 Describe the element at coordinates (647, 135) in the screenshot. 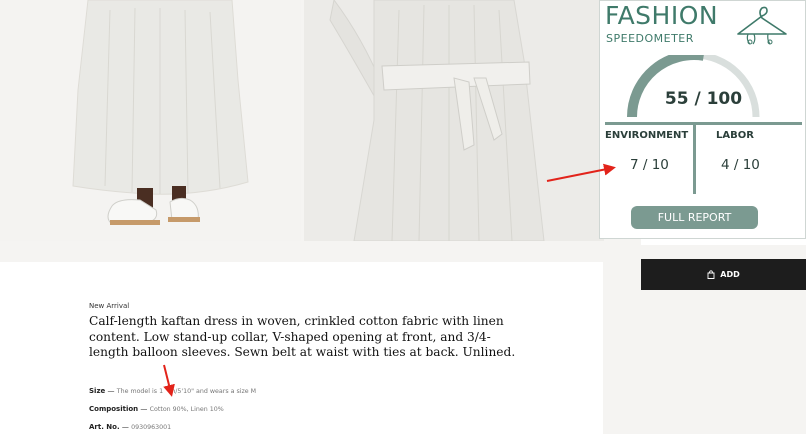

I see `environment-label: ENVIRONMENT` at that location.